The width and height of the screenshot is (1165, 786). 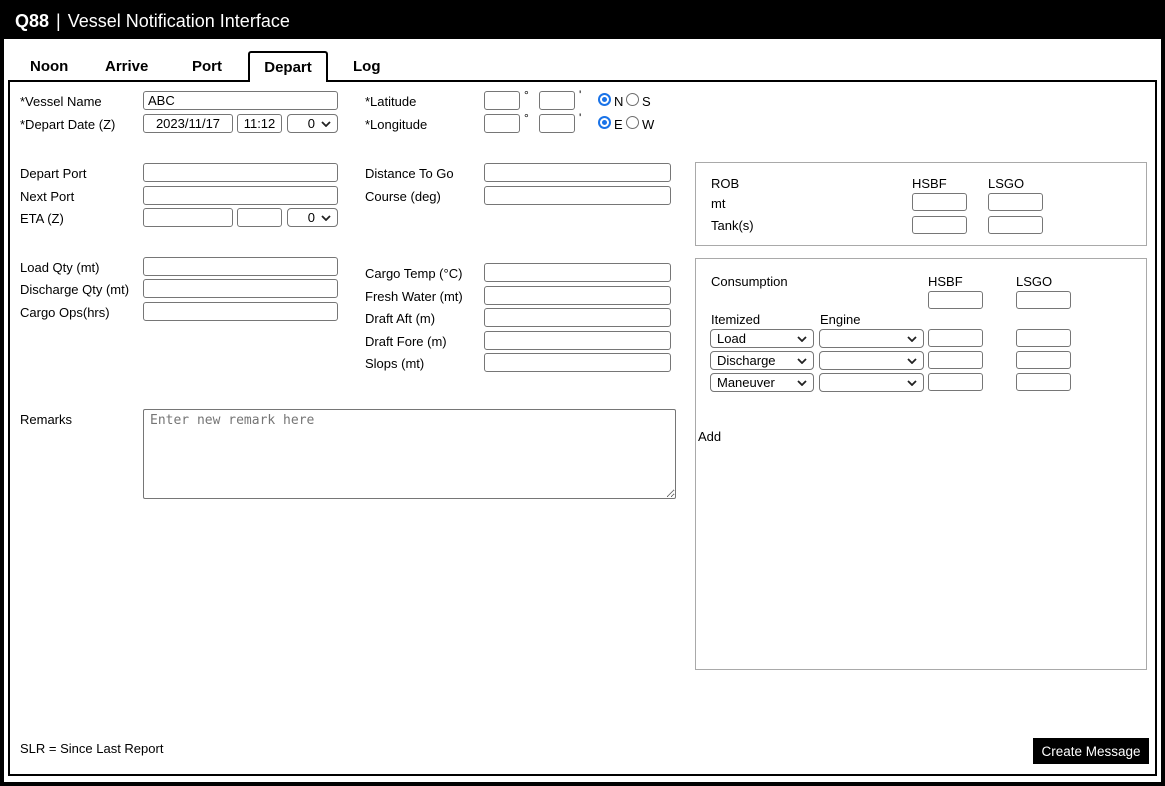 I want to click on next-port-input, so click(x=240, y=195).